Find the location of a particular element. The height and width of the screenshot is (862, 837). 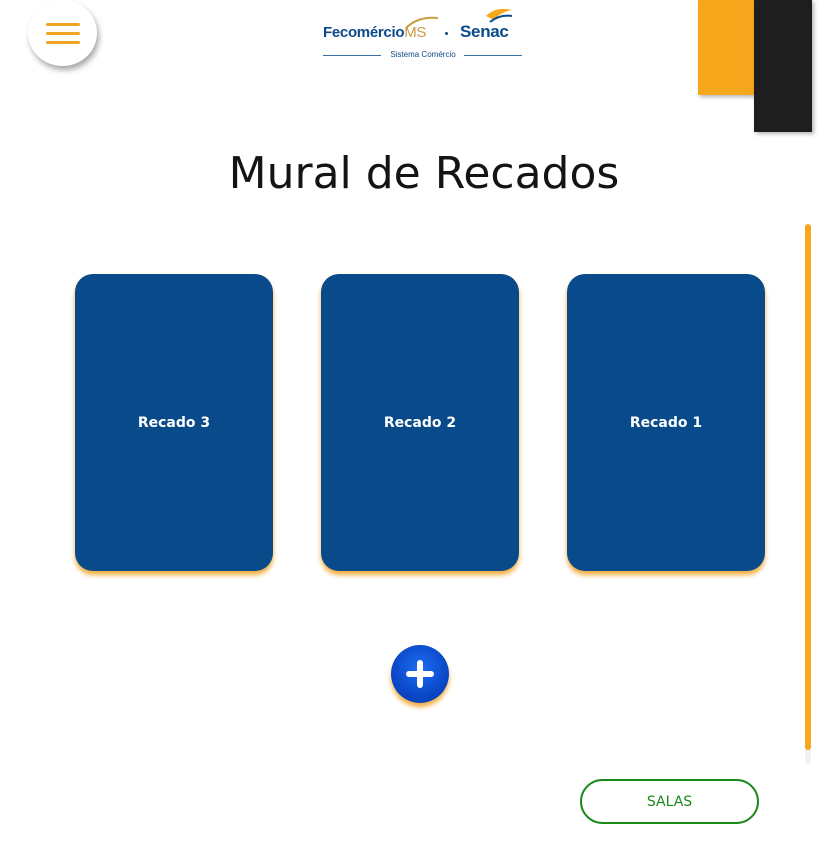

message-card: Recado 3 is located at coordinates (174, 422).